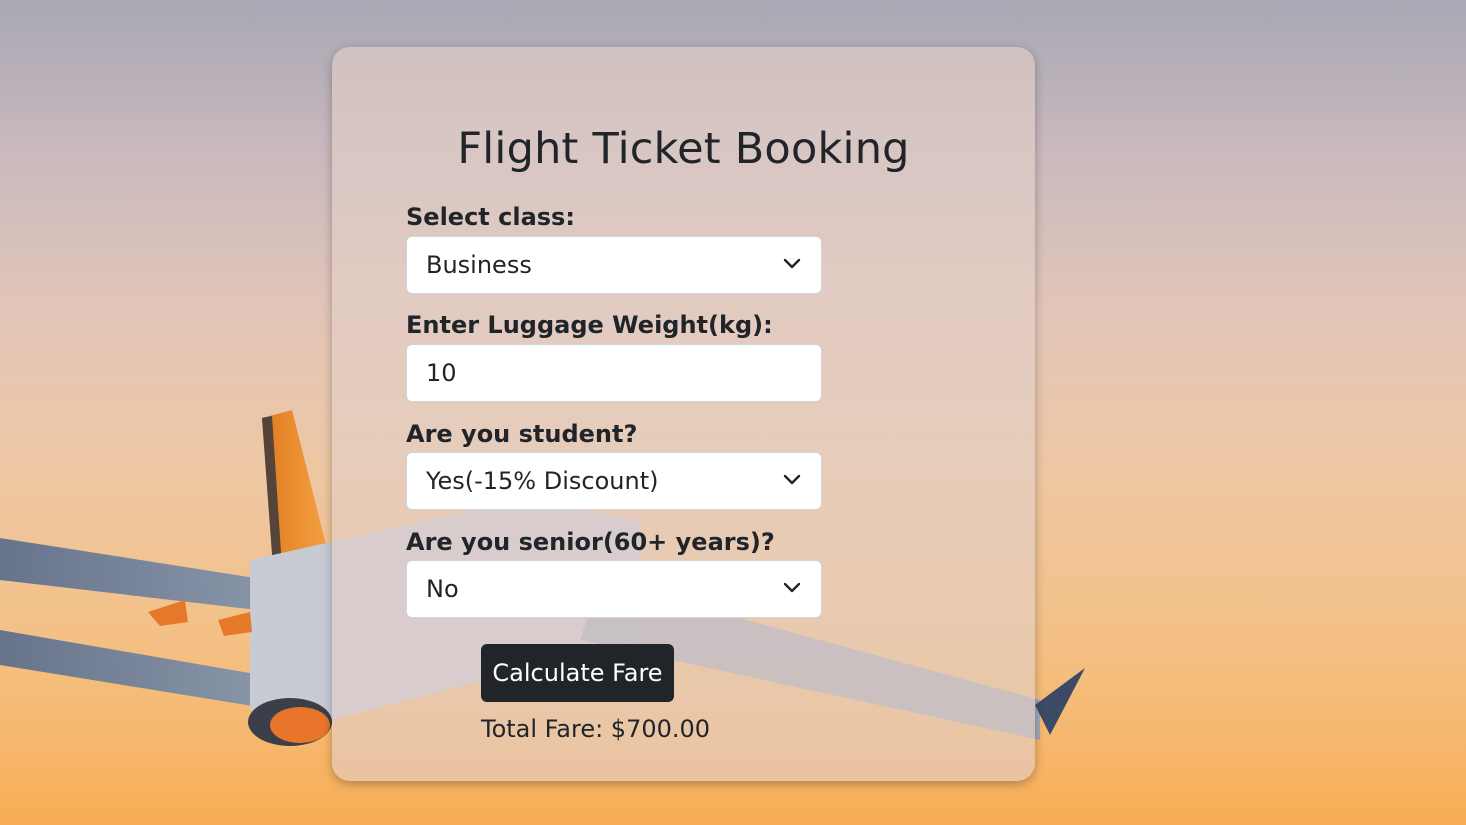  Describe the element at coordinates (442, 589) in the screenshot. I see `senior-select-value: No` at that location.